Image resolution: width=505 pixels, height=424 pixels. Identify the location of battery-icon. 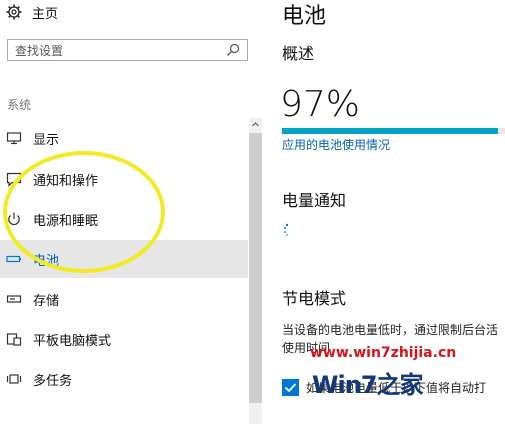
(13, 259).